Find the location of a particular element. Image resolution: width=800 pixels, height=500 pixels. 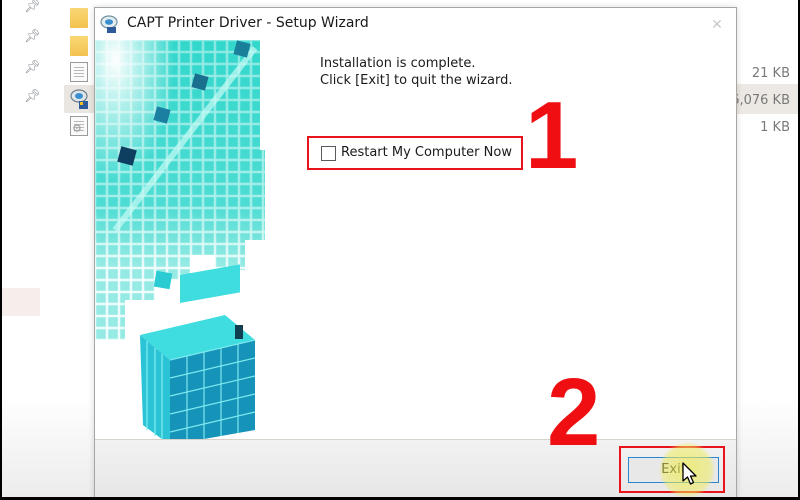

step-1-annotation: 1 is located at coordinates (552, 135).